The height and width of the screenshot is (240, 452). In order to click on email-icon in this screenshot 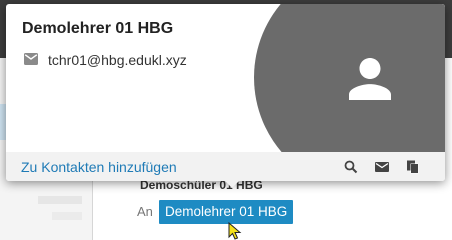, I will do `click(31, 59)`.